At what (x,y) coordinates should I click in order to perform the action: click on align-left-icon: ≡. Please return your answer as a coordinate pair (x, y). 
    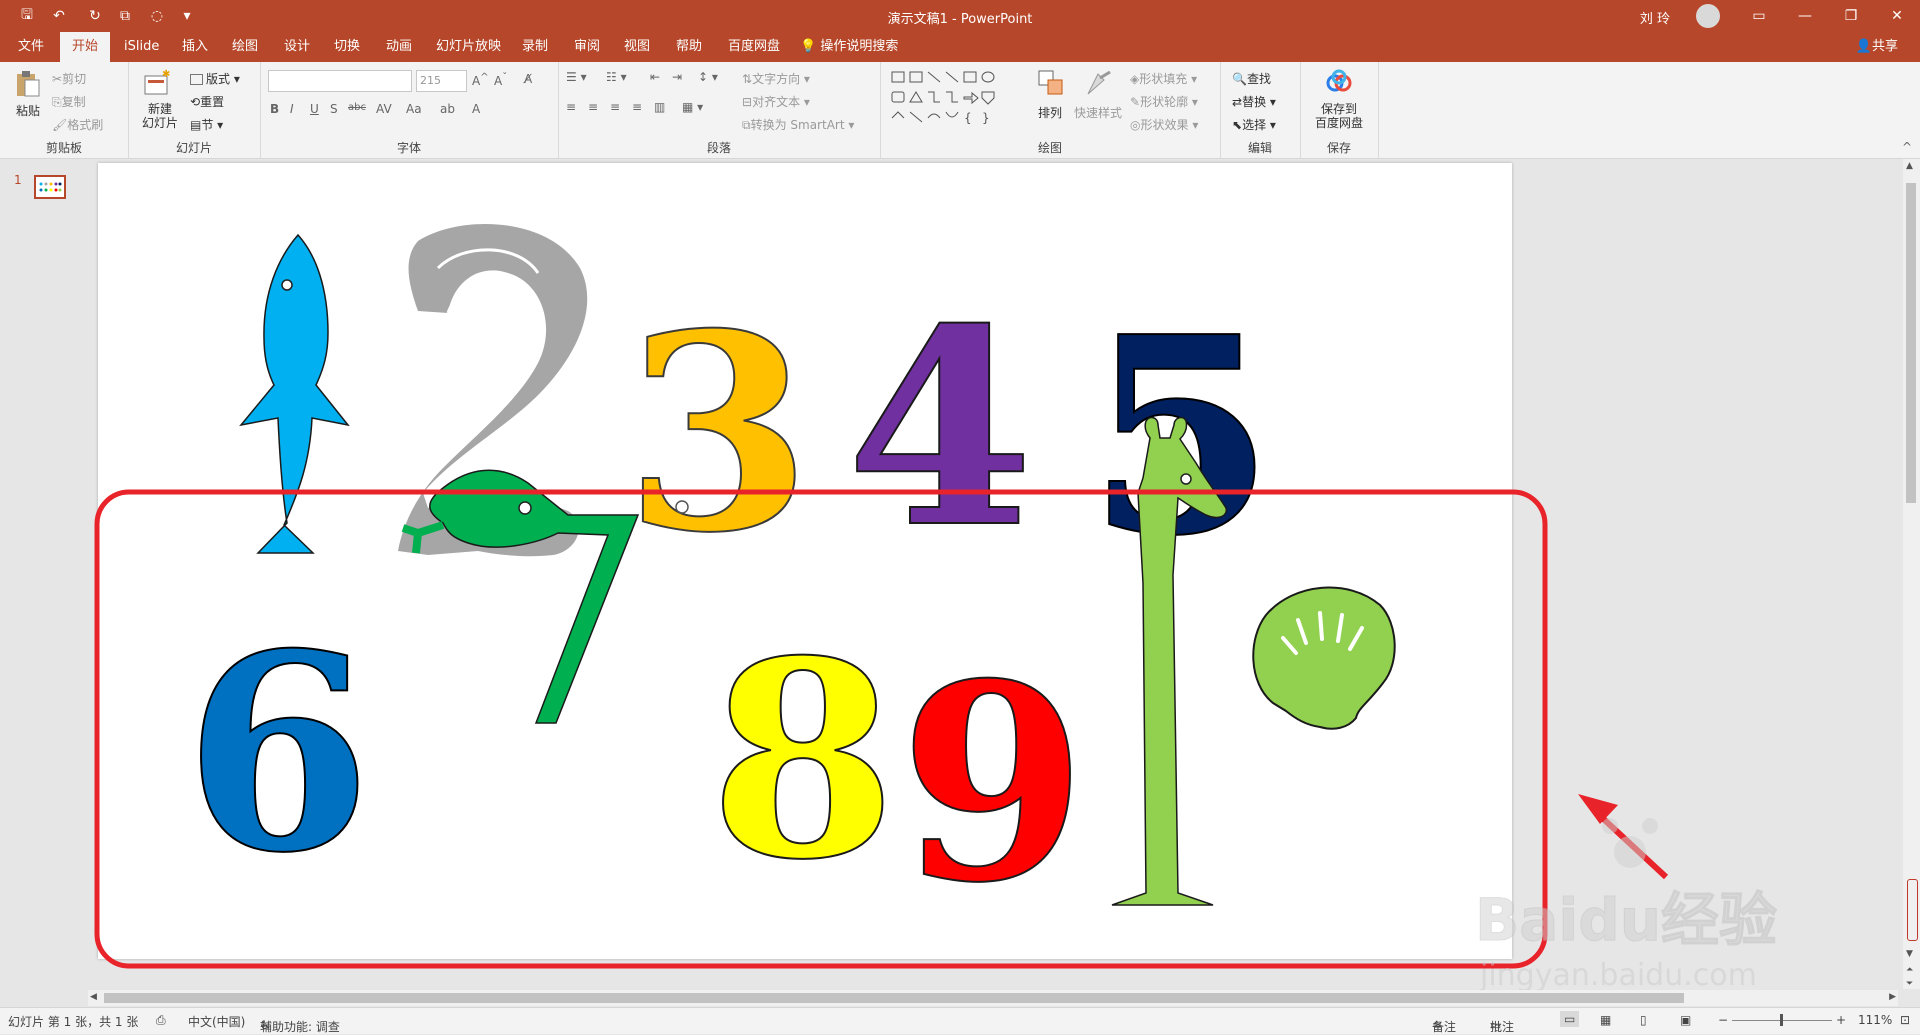
    Looking at the image, I should click on (571, 107).